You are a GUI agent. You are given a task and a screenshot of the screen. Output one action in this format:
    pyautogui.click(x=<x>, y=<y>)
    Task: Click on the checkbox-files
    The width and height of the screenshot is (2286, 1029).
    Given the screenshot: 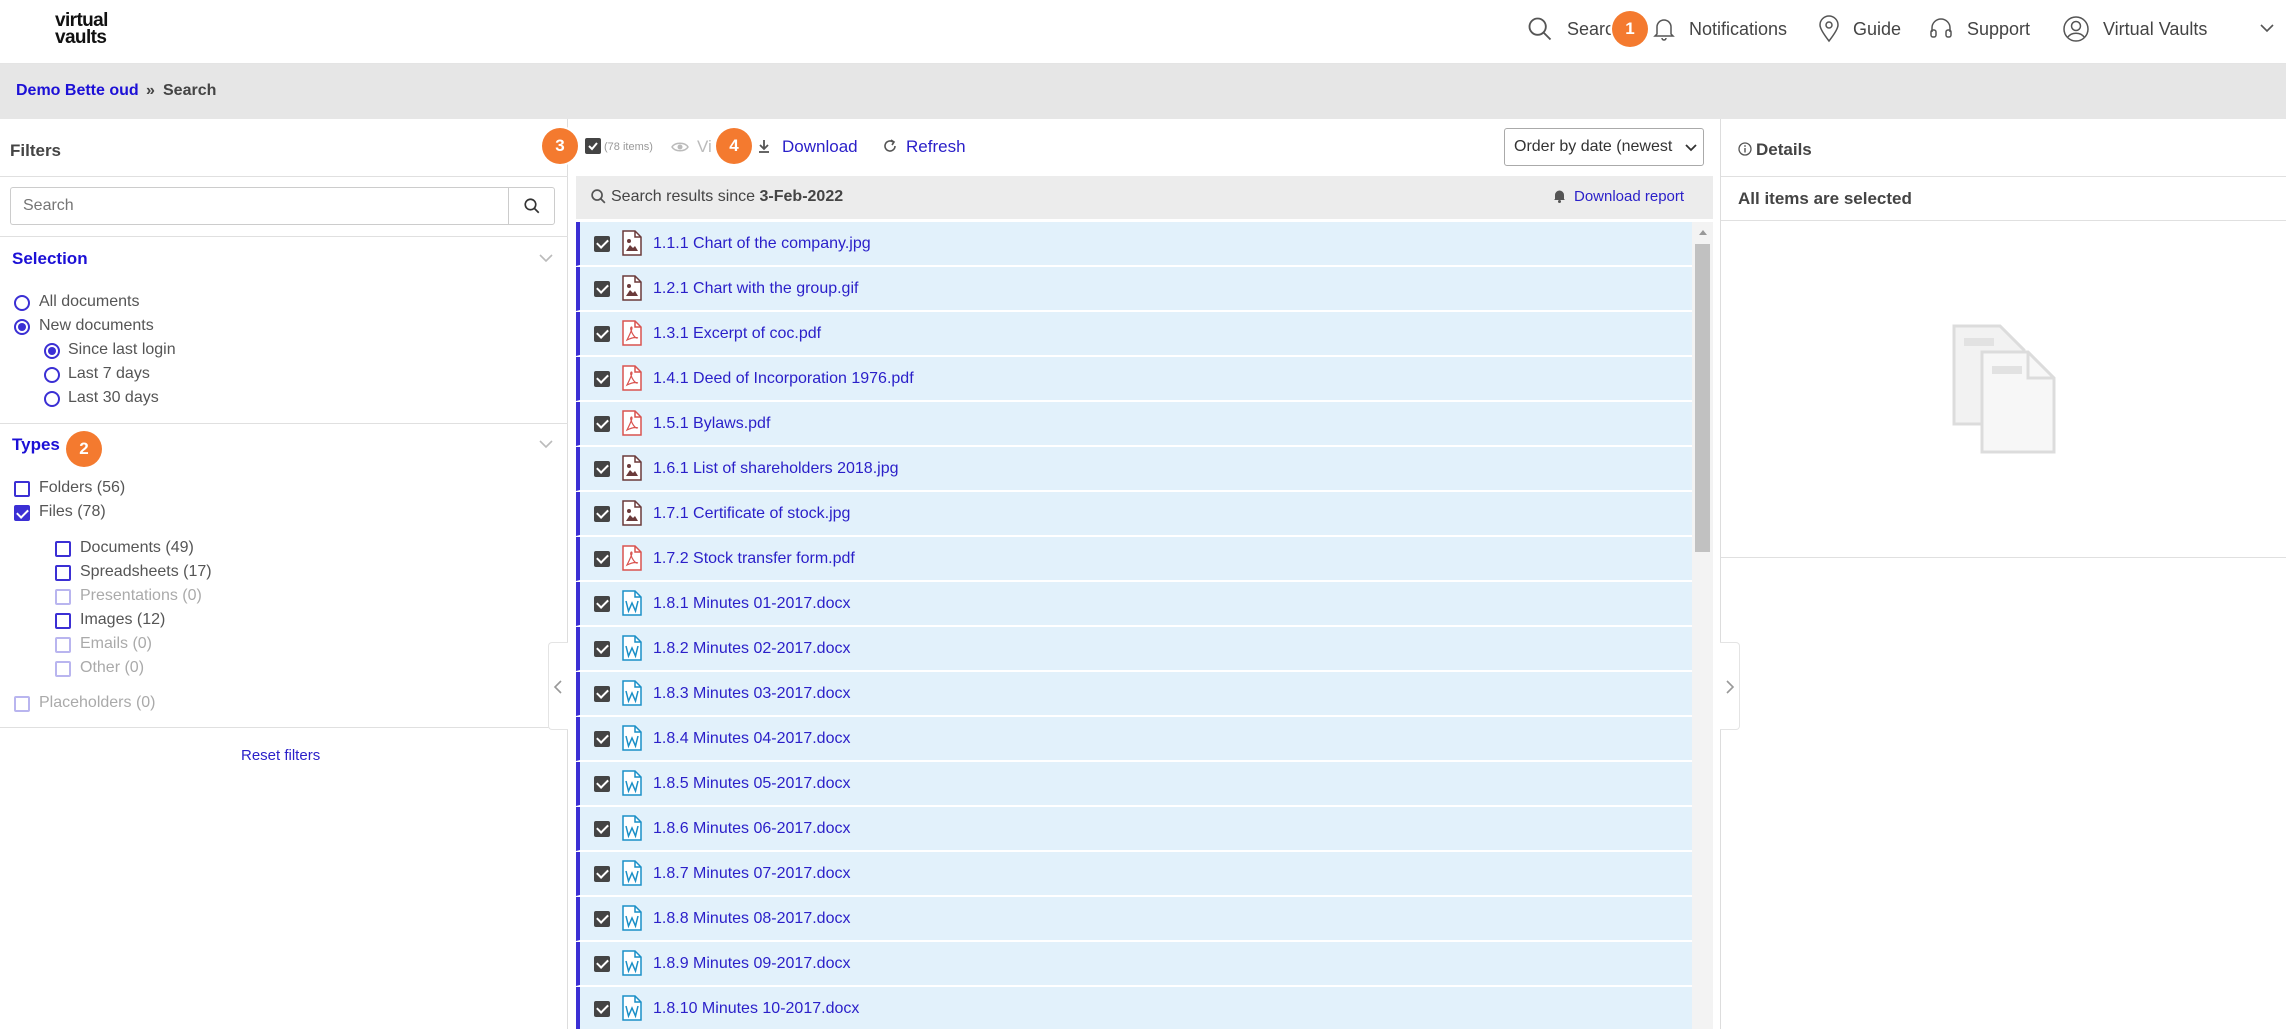 What is the action you would take?
    pyautogui.click(x=22, y=513)
    